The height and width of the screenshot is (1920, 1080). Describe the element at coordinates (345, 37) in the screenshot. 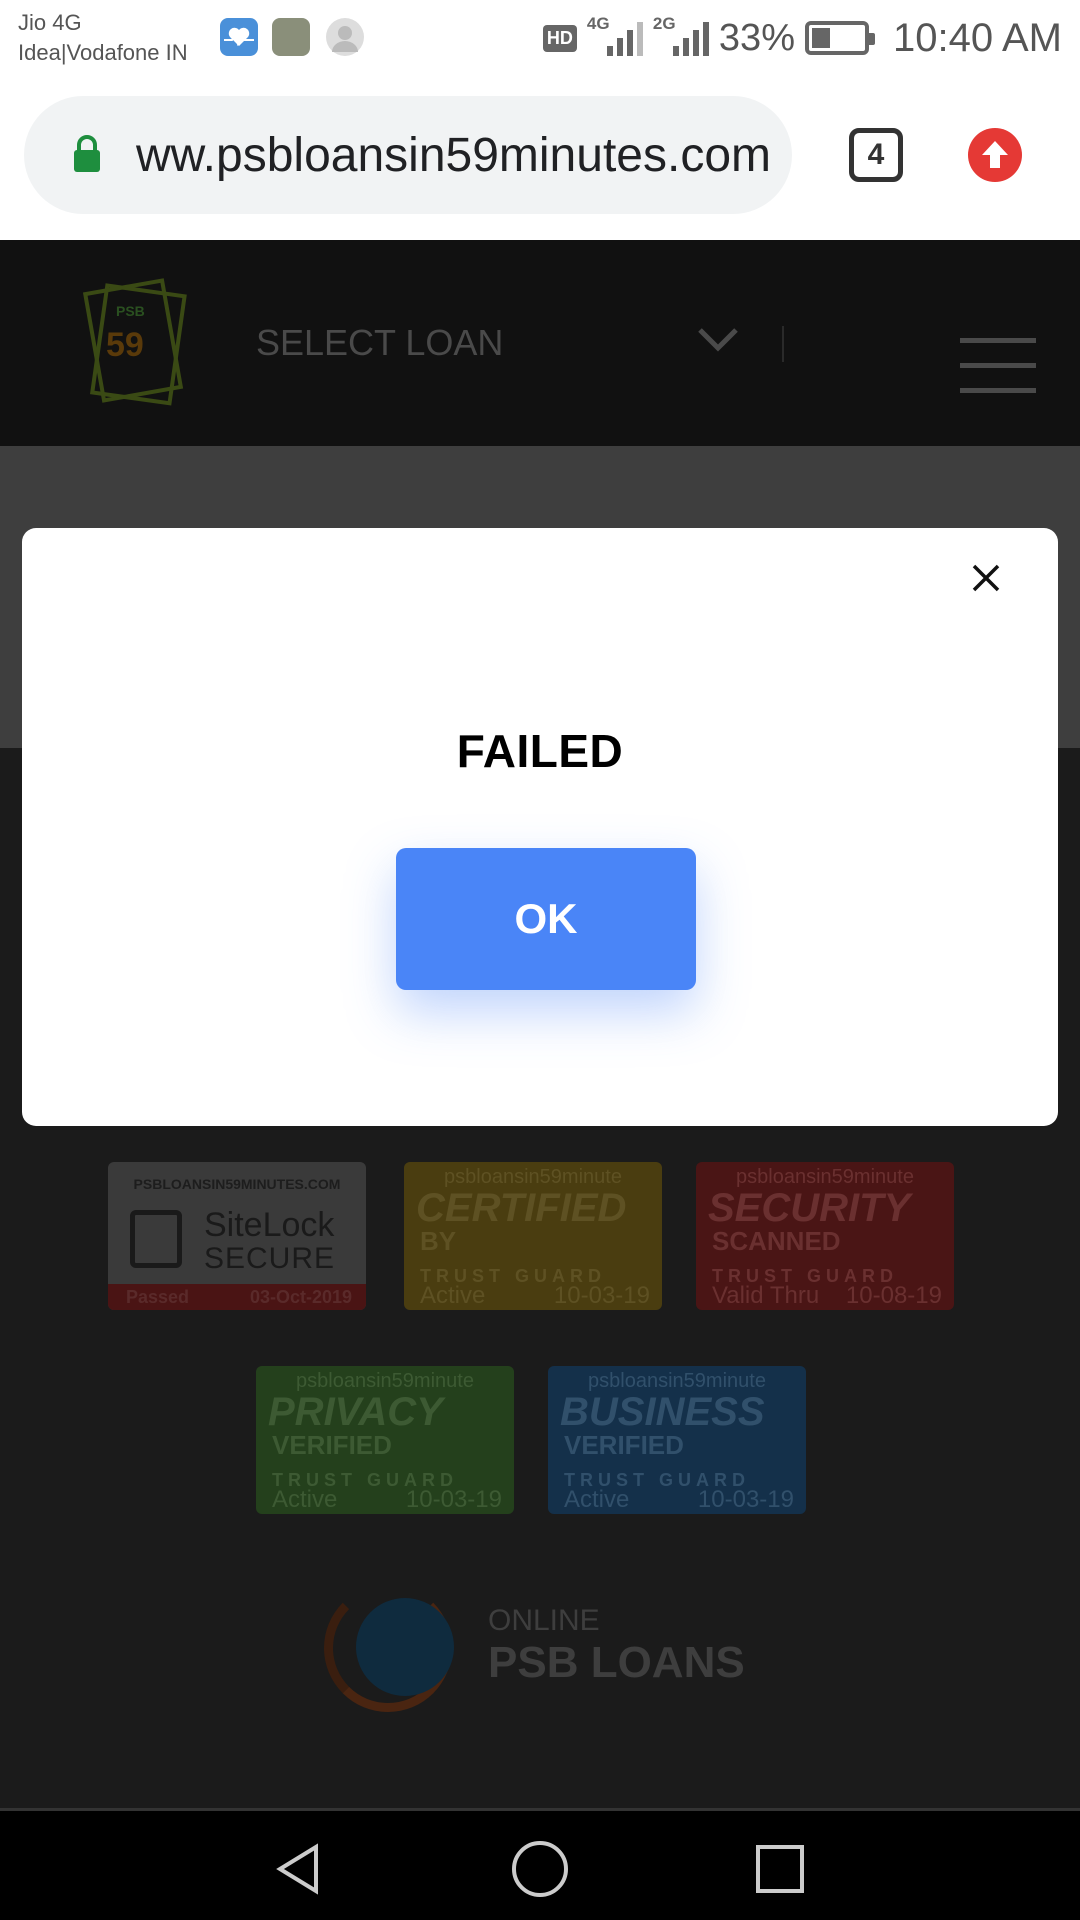

I see `avatar-icon` at that location.